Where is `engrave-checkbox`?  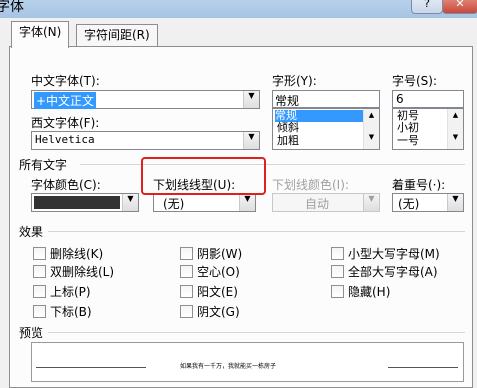
engrave-checkbox is located at coordinates (186, 311).